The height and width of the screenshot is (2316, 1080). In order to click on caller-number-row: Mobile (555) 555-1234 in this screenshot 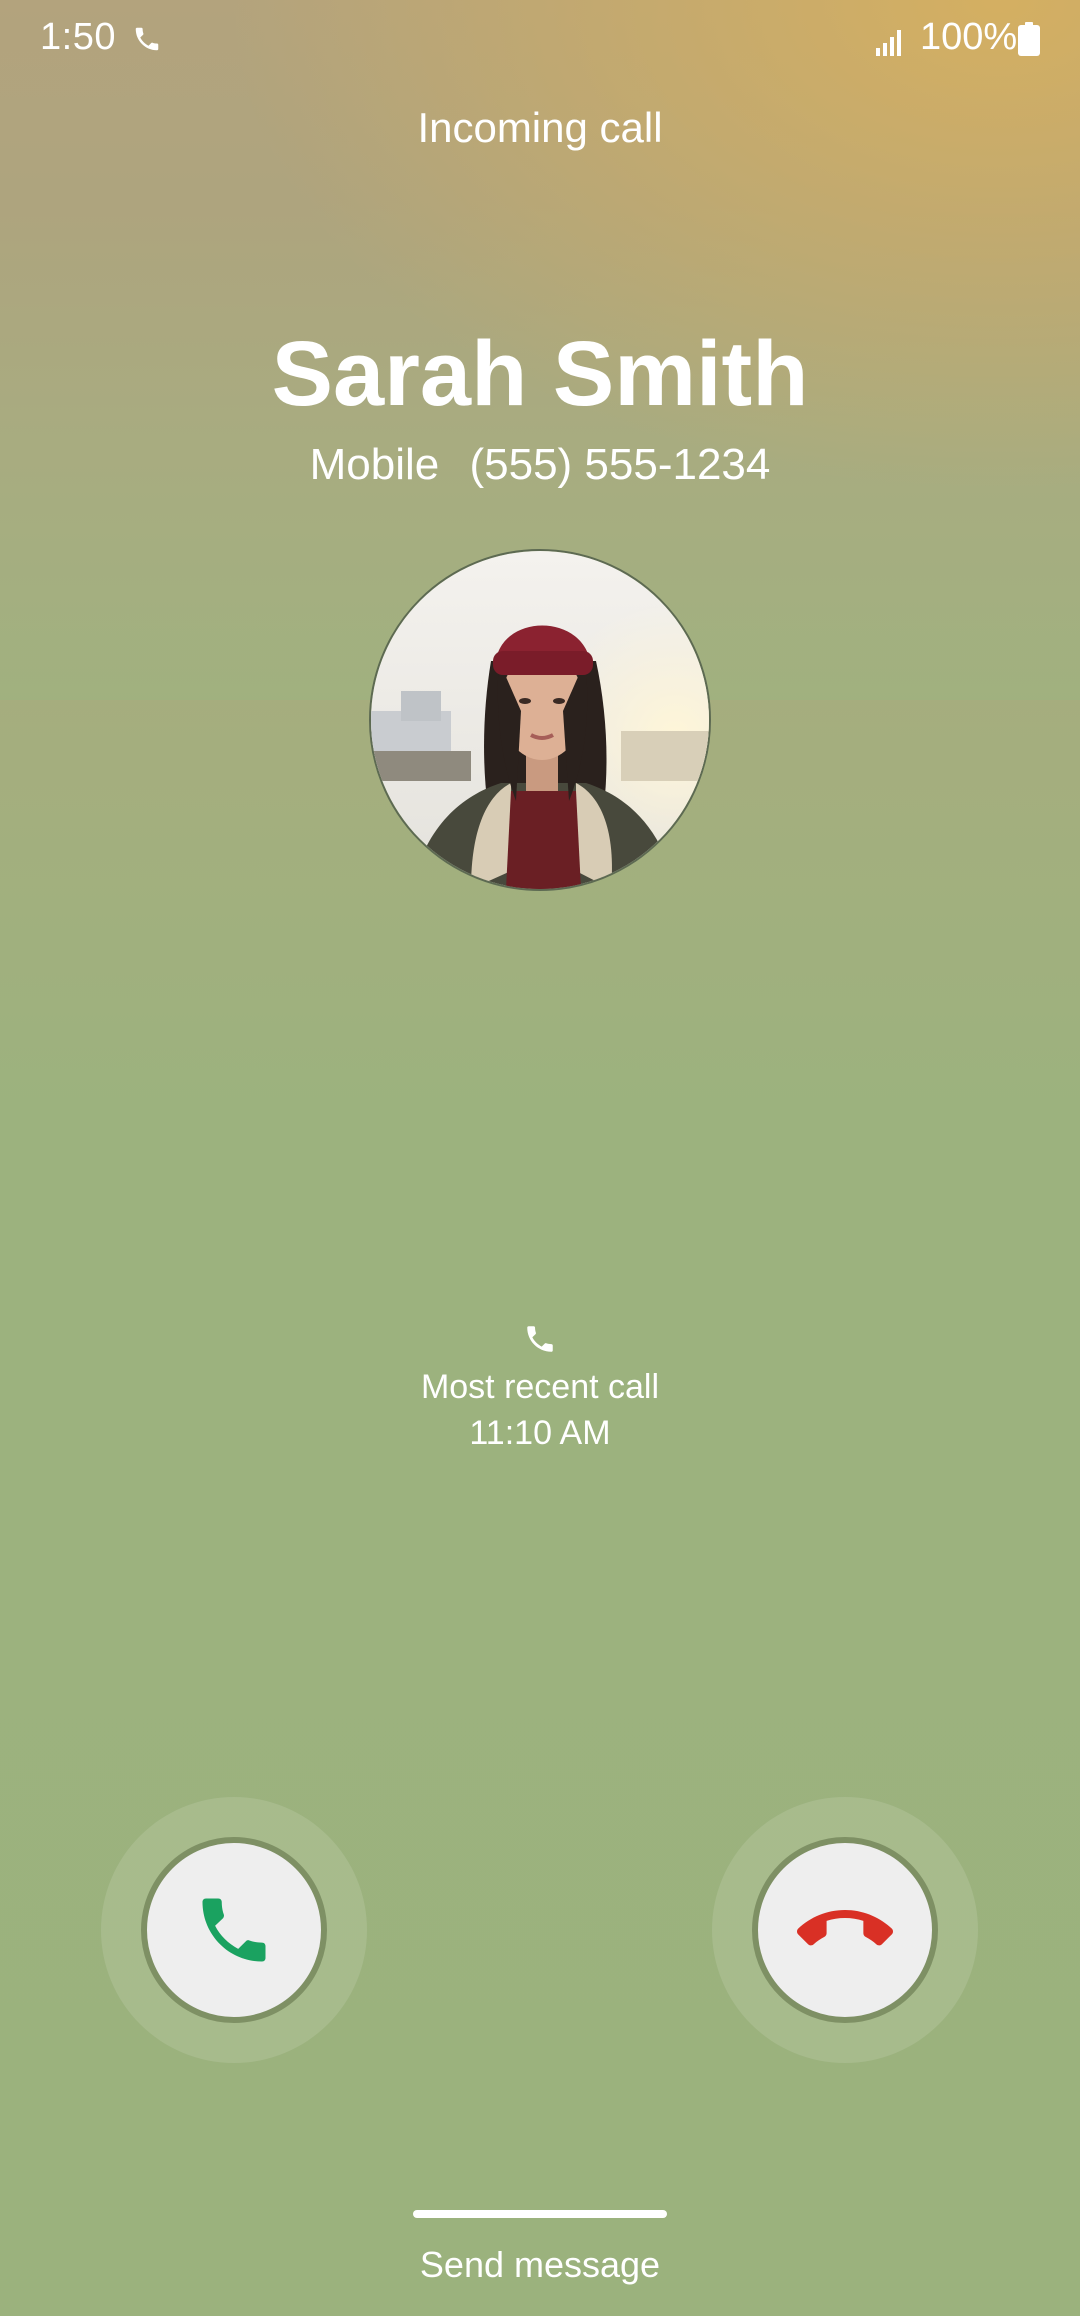, I will do `click(540, 465)`.